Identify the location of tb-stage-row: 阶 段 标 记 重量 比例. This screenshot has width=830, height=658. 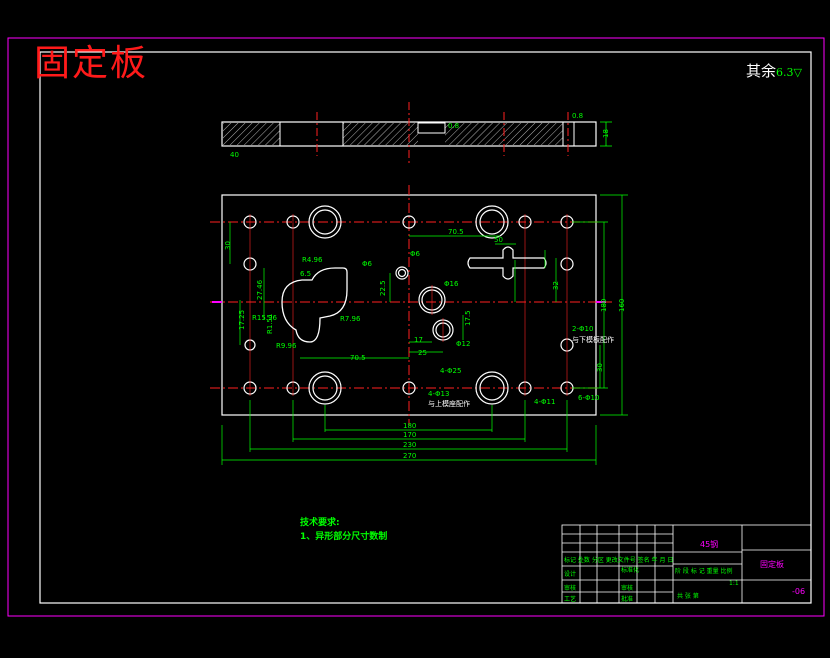
(704, 571).